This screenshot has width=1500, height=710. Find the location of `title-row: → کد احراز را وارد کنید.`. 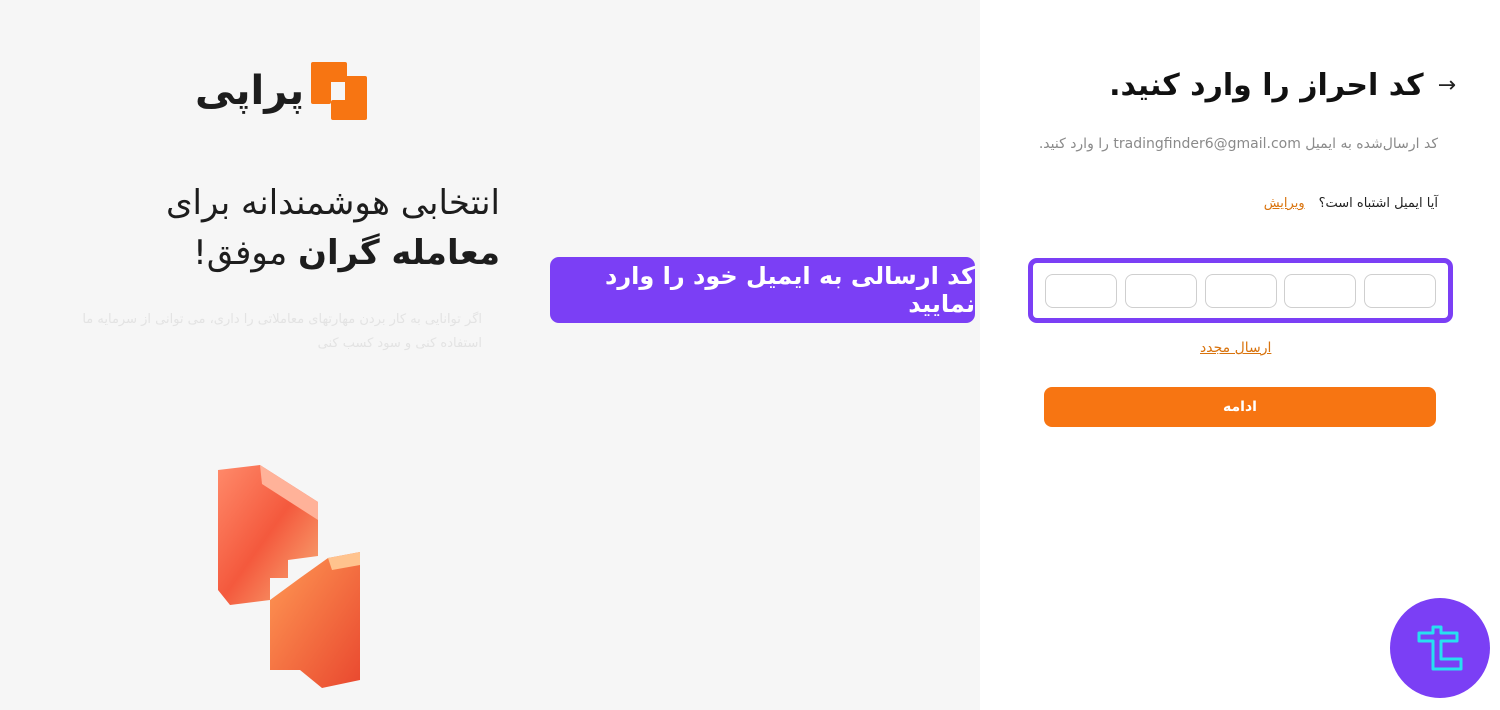

title-row: → کد احراز را وارد کنید. is located at coordinates (1282, 85).